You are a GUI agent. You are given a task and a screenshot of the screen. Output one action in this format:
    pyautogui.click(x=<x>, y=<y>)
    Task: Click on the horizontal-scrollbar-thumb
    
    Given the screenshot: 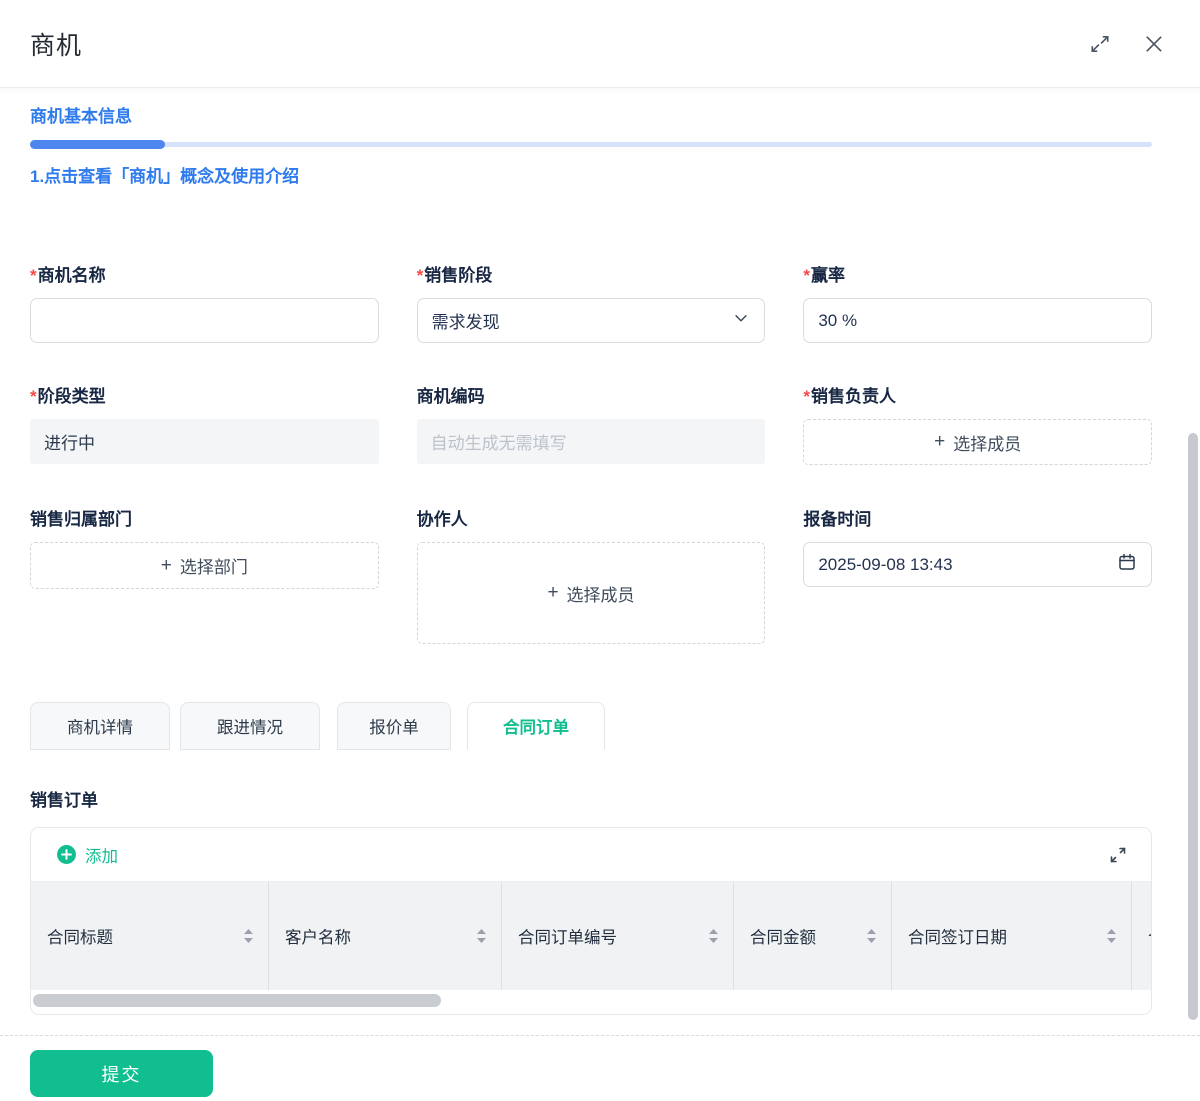 What is the action you would take?
    pyautogui.click(x=237, y=1000)
    